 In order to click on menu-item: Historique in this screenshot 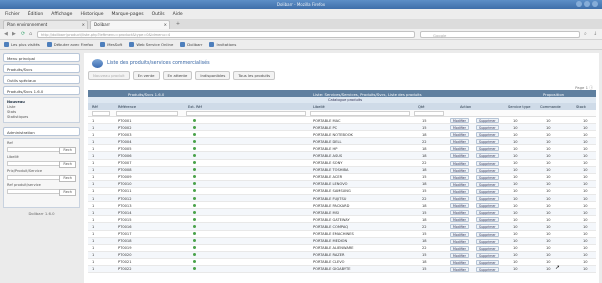, I will do `click(91, 14)`.